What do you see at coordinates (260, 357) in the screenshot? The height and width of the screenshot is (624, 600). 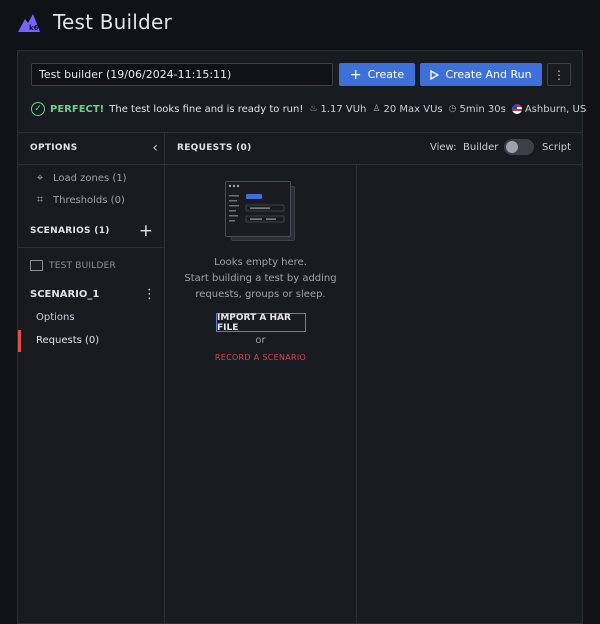 I see `record-scenario-link: RECORD A SCENARIO` at bounding box center [260, 357].